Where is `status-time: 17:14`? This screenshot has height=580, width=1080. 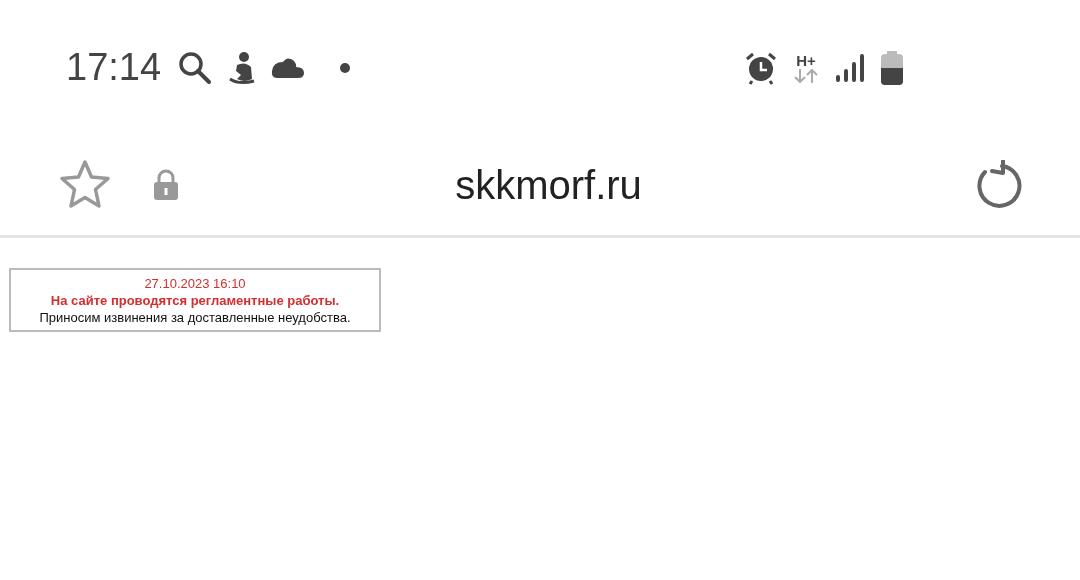
status-time: 17:14 is located at coordinates (114, 67).